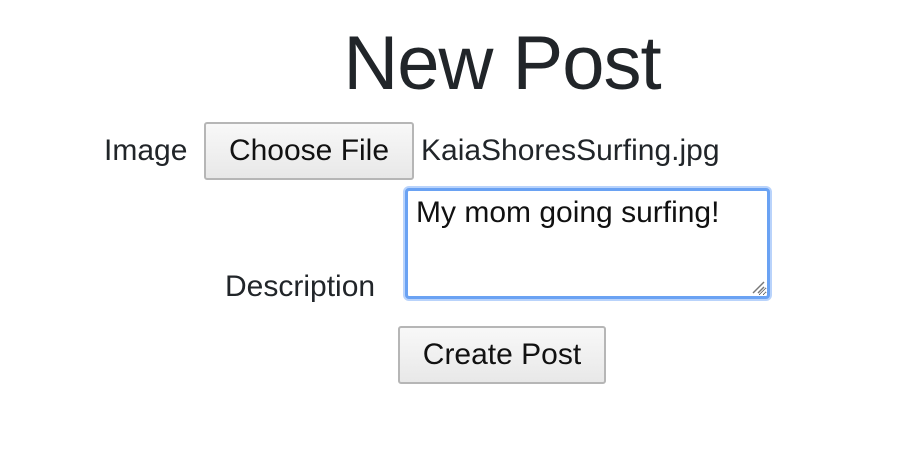 This screenshot has height=452, width=916. What do you see at coordinates (502, 63) in the screenshot?
I see `page-title: New Post` at bounding box center [502, 63].